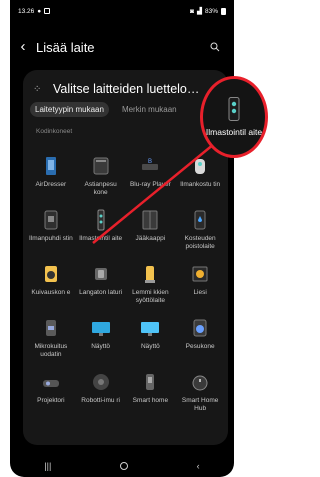  Describe the element at coordinates (69, 109) in the screenshot. I see `tab-by-type: Laitetyypin mukaan` at that location.